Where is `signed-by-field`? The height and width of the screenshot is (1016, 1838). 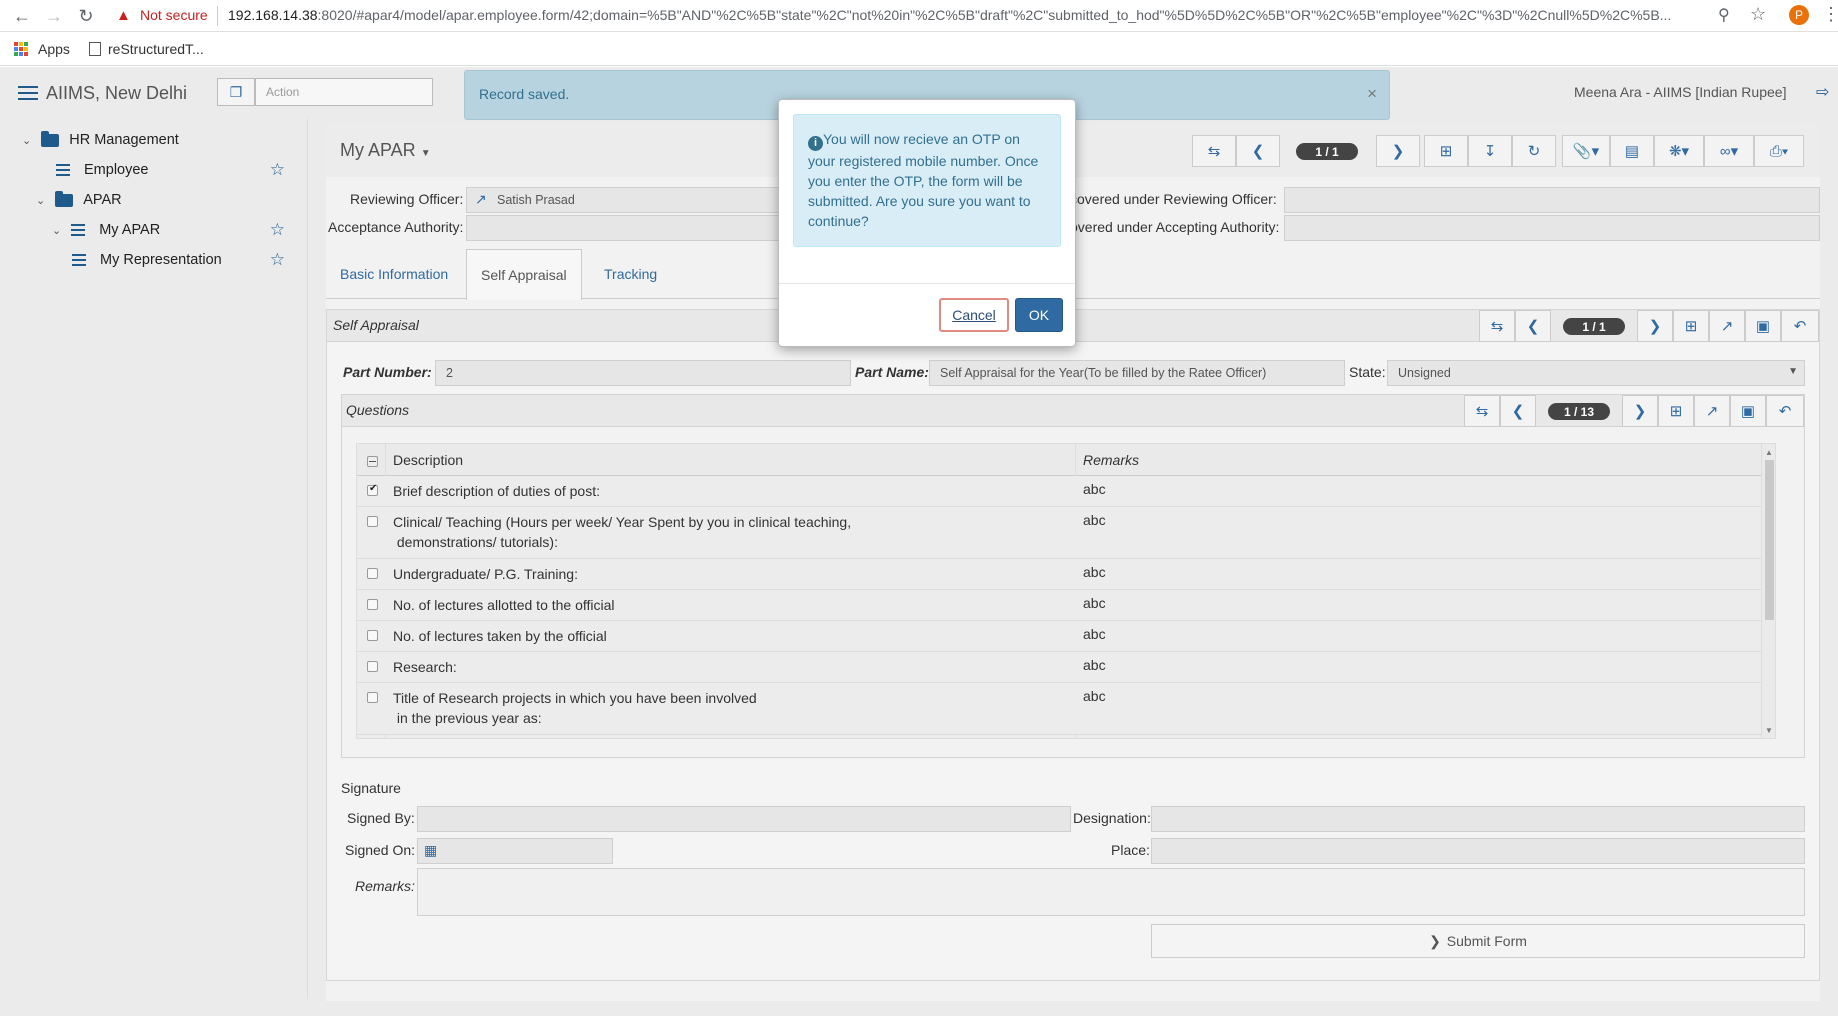
signed-by-field is located at coordinates (744, 819).